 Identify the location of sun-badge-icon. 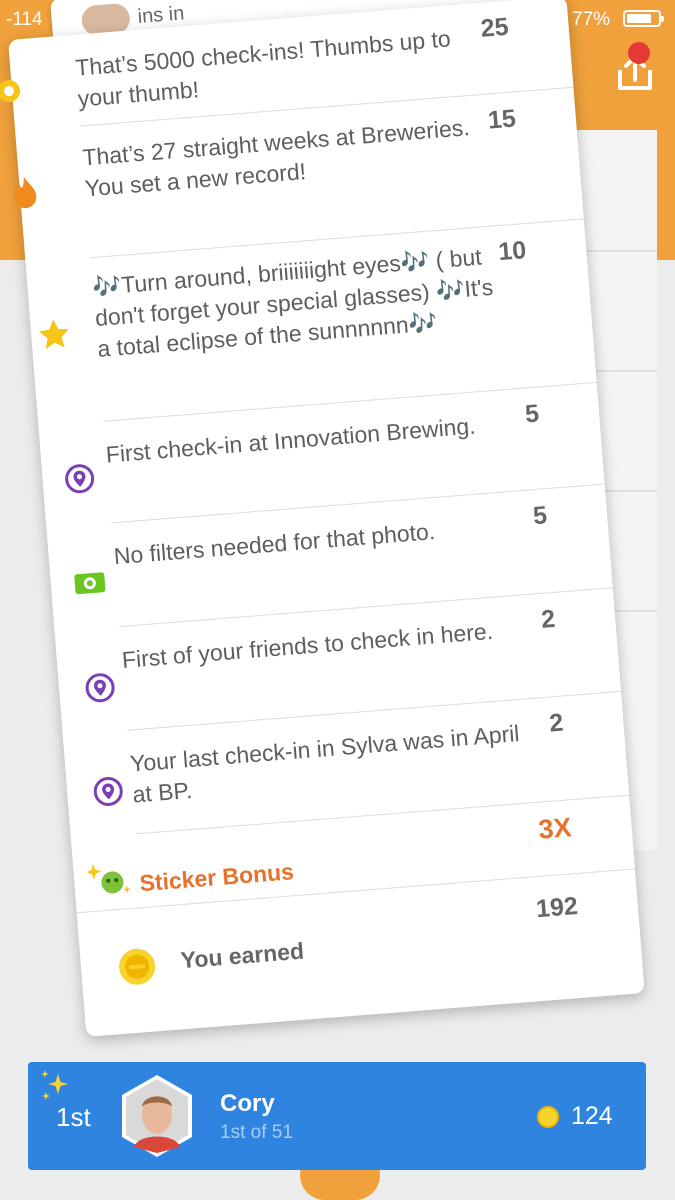
(10, 91).